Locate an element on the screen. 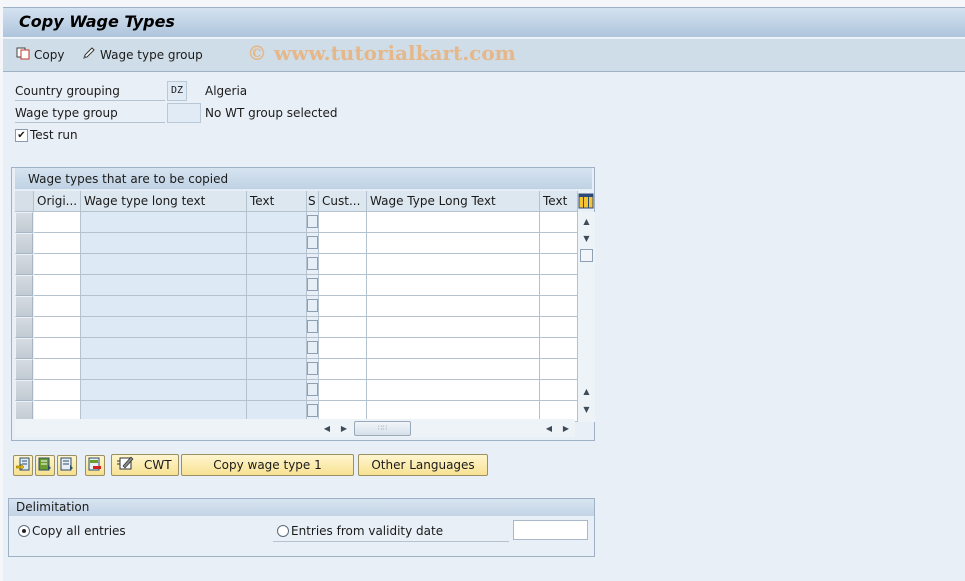  wage-type-group-input is located at coordinates (184, 113).